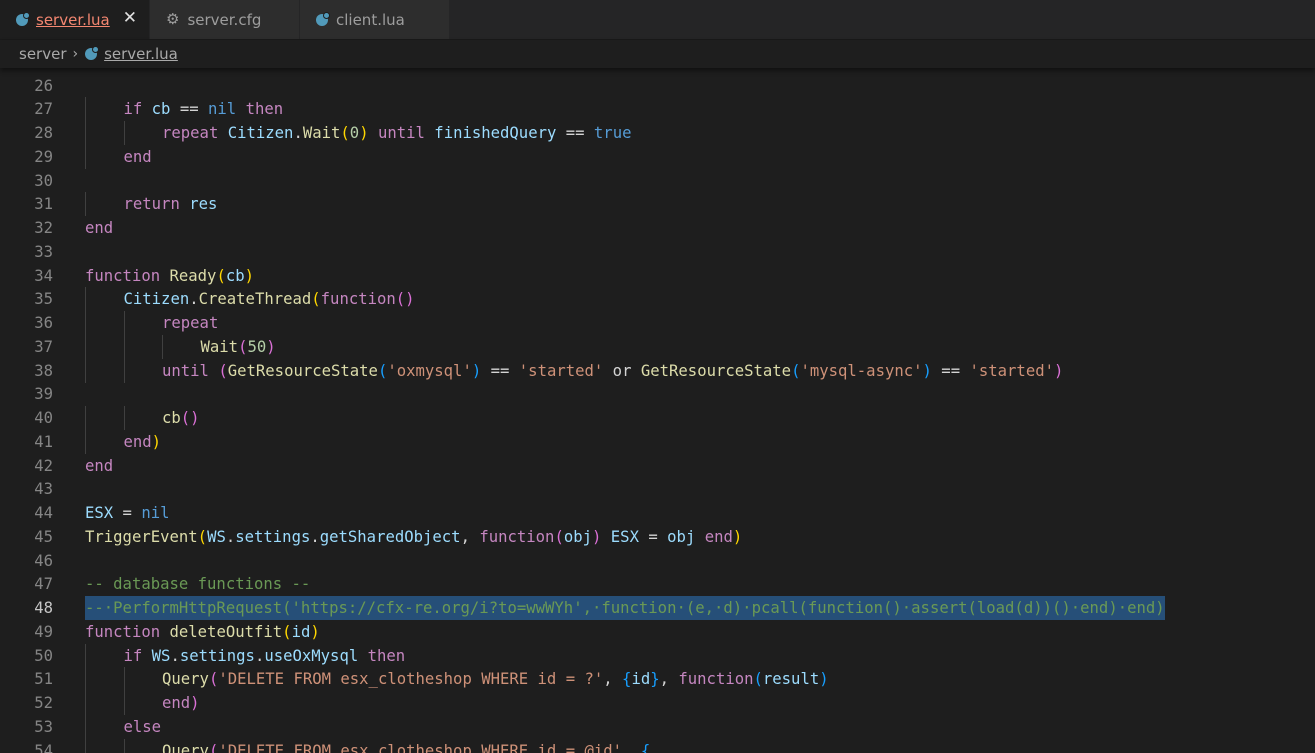 The width and height of the screenshot is (1315, 753). I want to click on line-number: 41, so click(43, 441).